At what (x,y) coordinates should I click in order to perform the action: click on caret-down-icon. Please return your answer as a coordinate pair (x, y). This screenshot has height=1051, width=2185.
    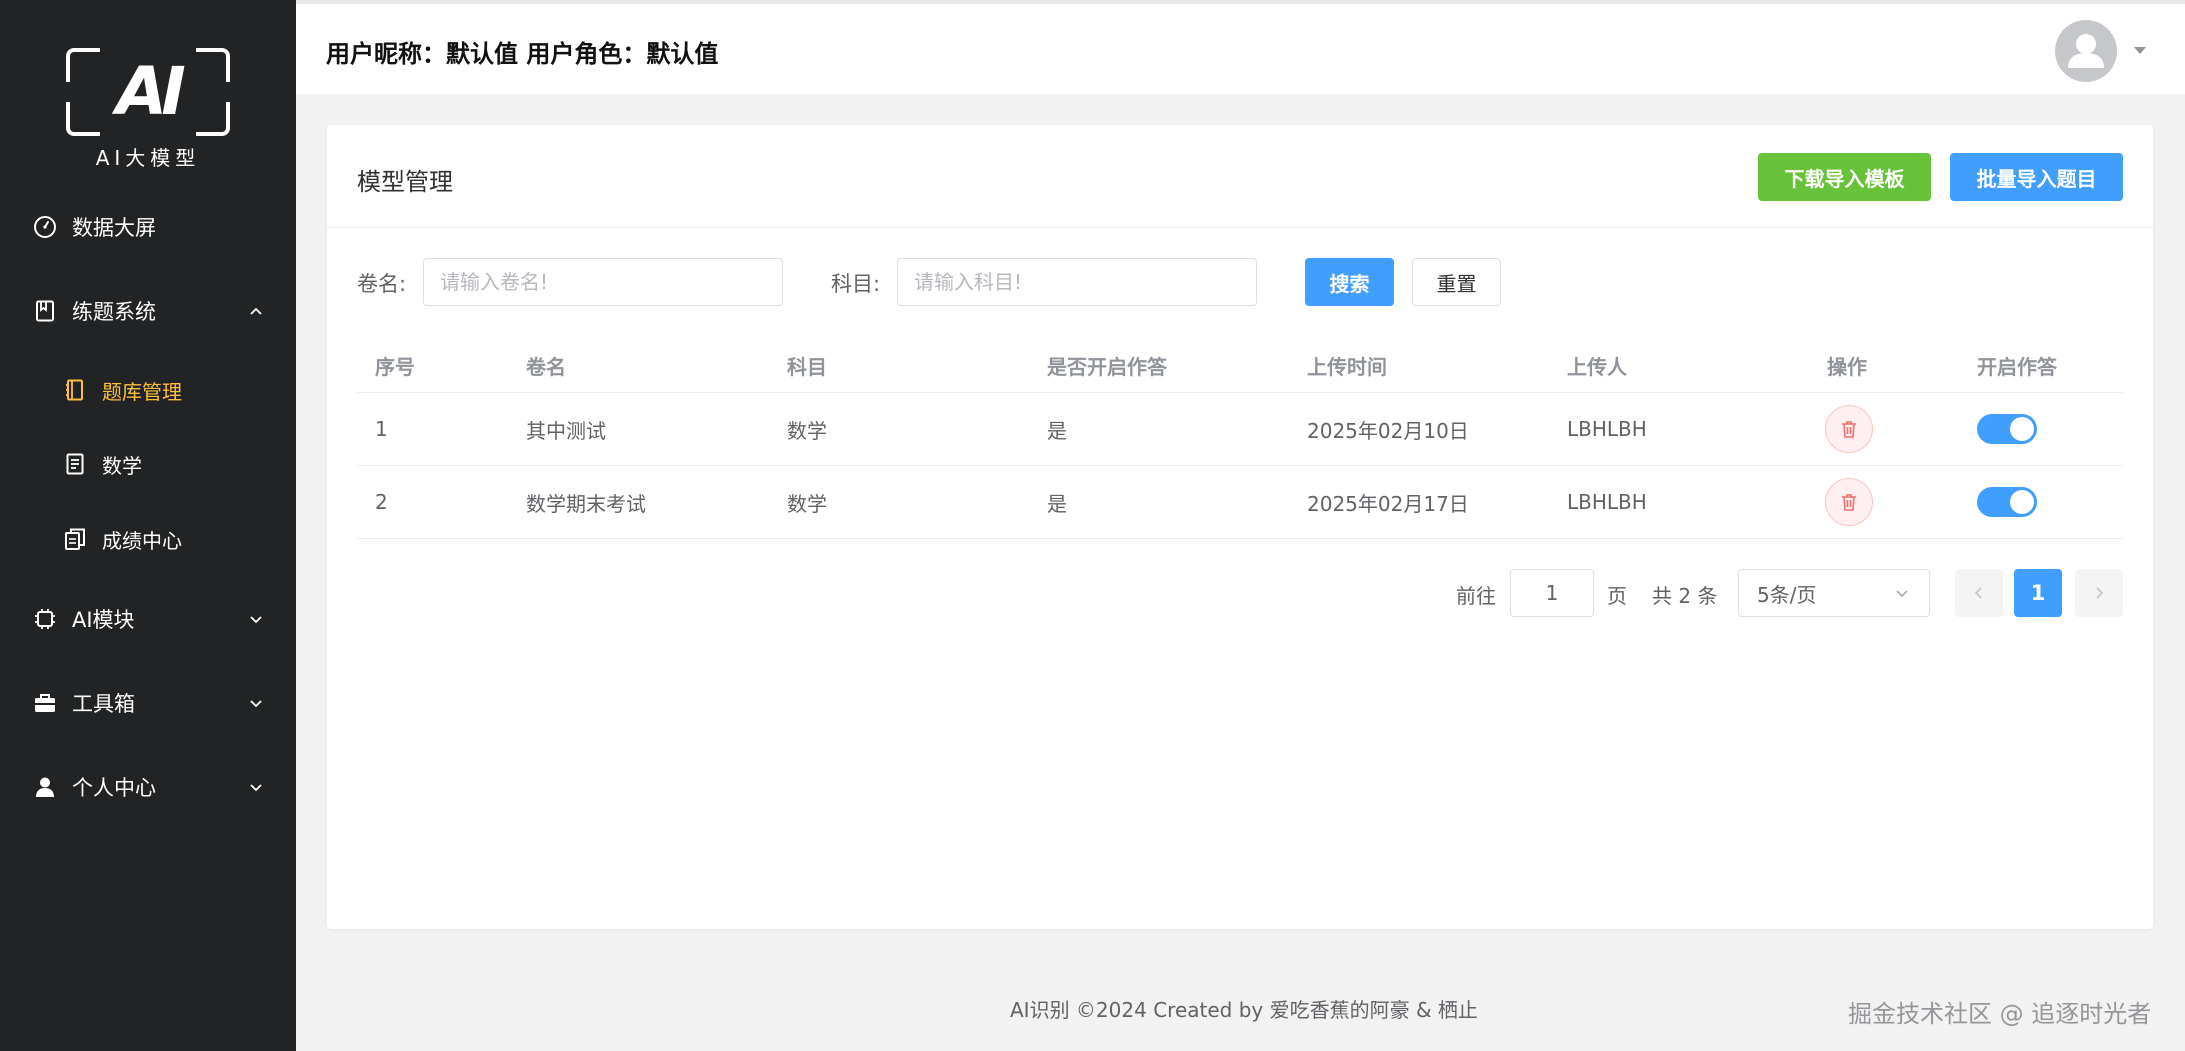
    Looking at the image, I should click on (2140, 50).